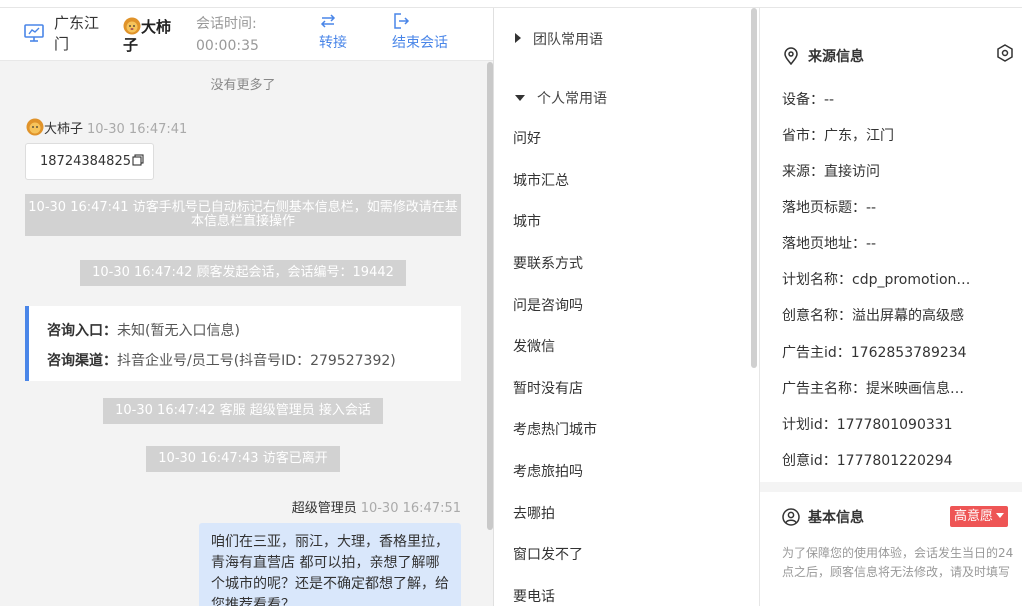 The image size is (1022, 606). I want to click on phrase-item: 暂时没有店, so click(548, 388).